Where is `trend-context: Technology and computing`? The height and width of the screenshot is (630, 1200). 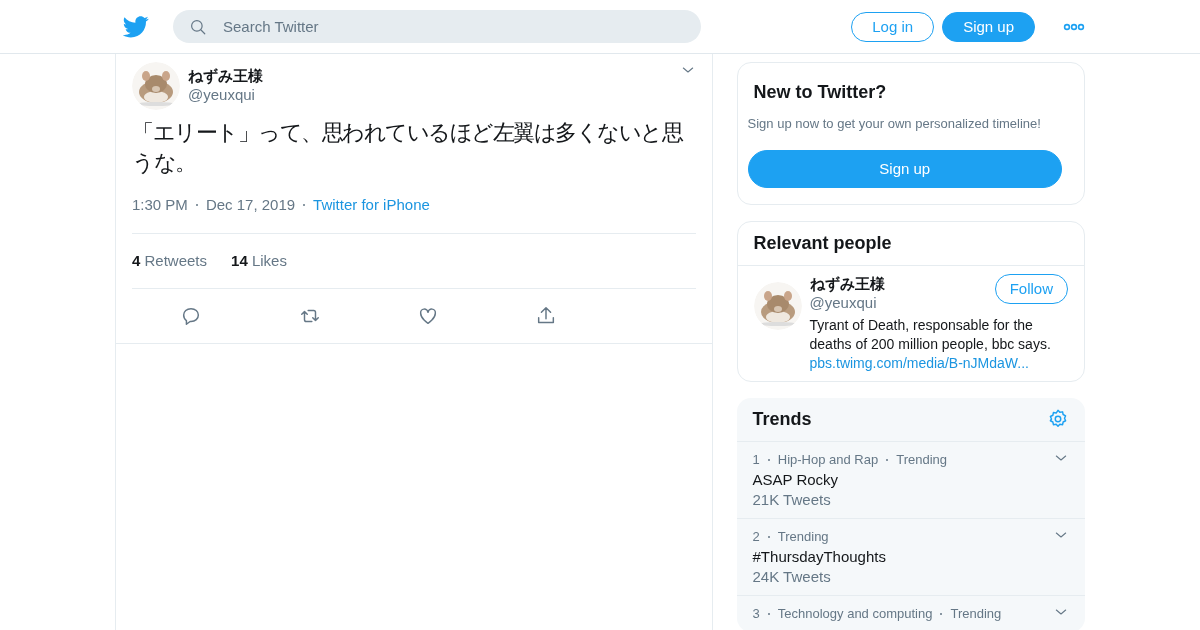
trend-context: Technology and computing is located at coordinates (855, 613).